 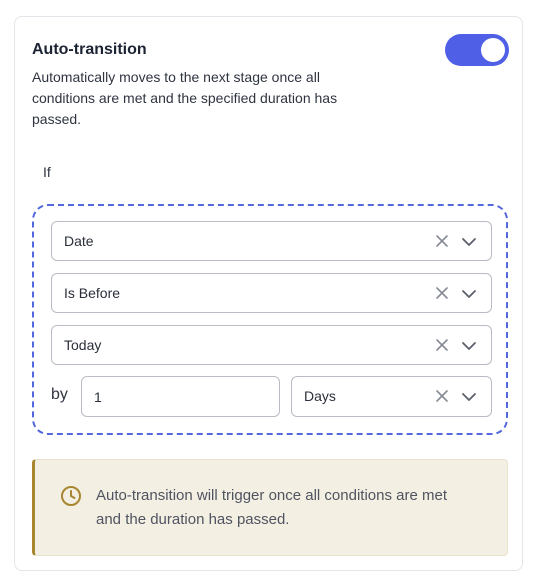 What do you see at coordinates (83, 345) in the screenshot?
I see `target-select-value: Today` at bounding box center [83, 345].